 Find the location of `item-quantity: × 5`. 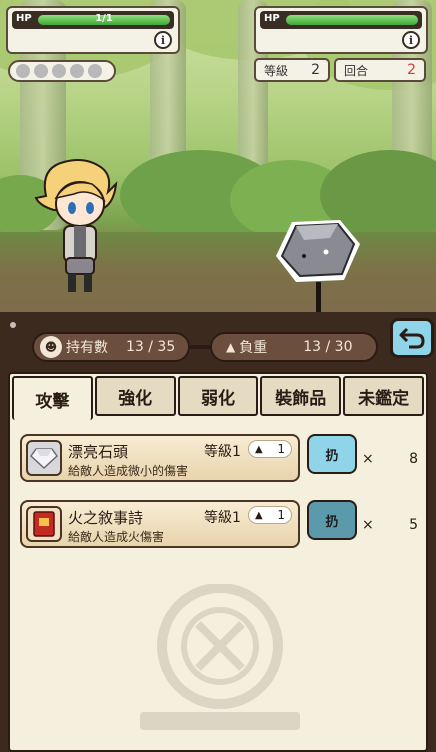

item-quantity: × 5 is located at coordinates (390, 525).